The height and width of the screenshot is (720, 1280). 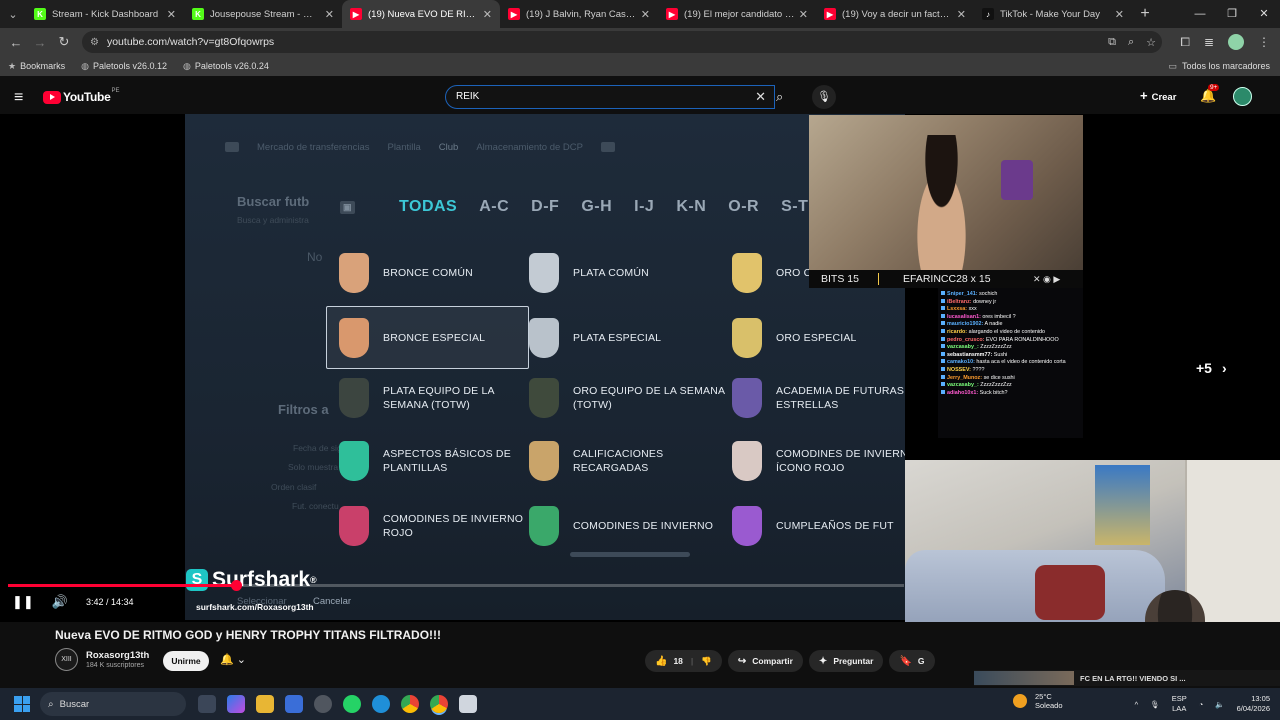 What do you see at coordinates (1053, 14) in the screenshot?
I see `browser-tab: ♪ TikTok - Make Your Day ✕` at bounding box center [1053, 14].